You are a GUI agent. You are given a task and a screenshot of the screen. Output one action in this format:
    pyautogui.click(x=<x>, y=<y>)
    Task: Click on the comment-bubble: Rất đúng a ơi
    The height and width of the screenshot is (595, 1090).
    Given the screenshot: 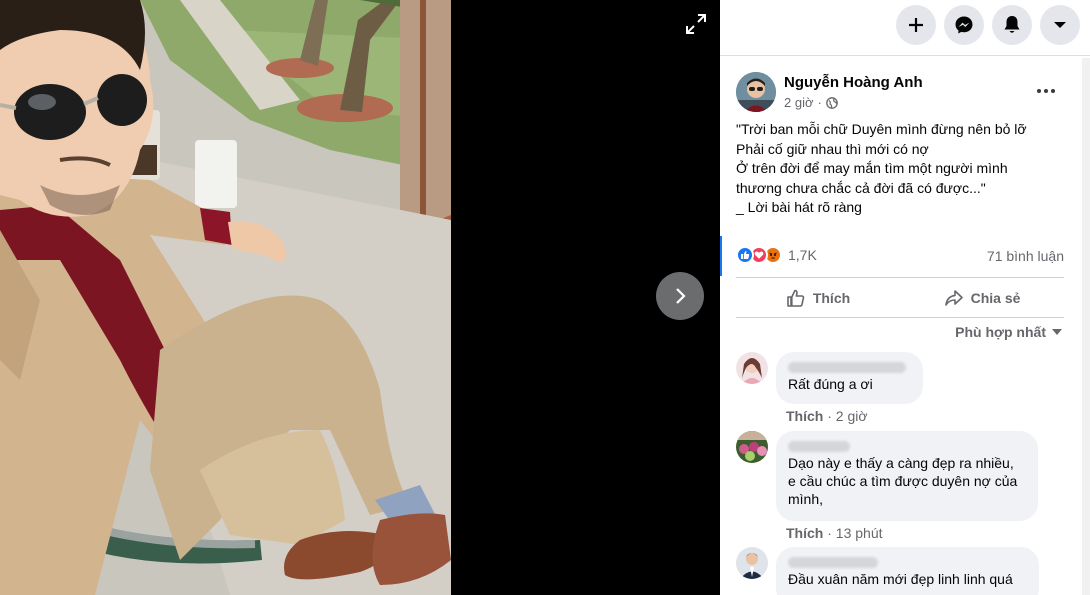 What is the action you would take?
    pyautogui.click(x=849, y=378)
    